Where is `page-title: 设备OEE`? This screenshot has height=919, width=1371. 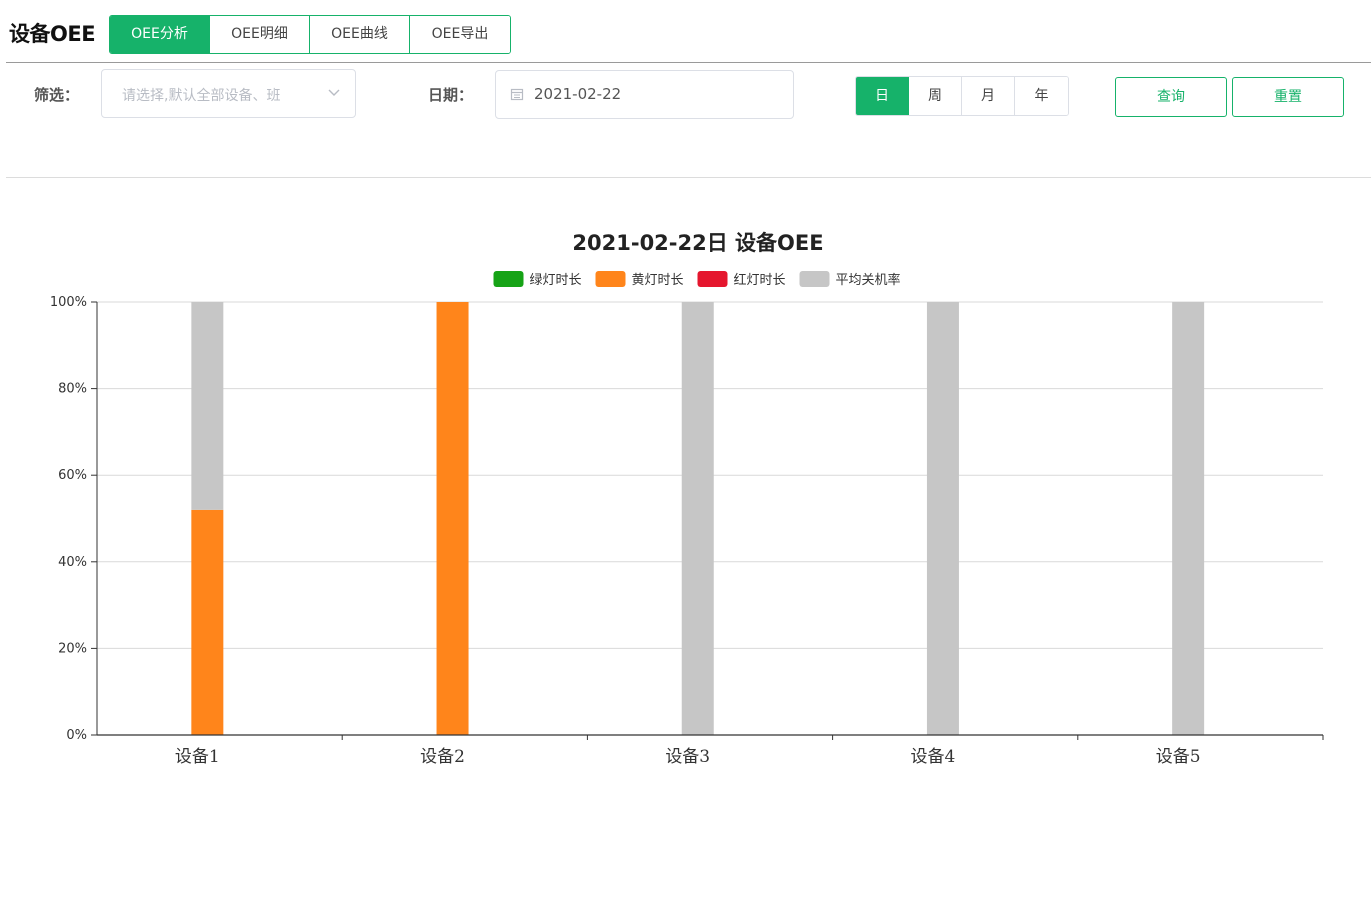 page-title: 设备OEE is located at coordinates (52, 34).